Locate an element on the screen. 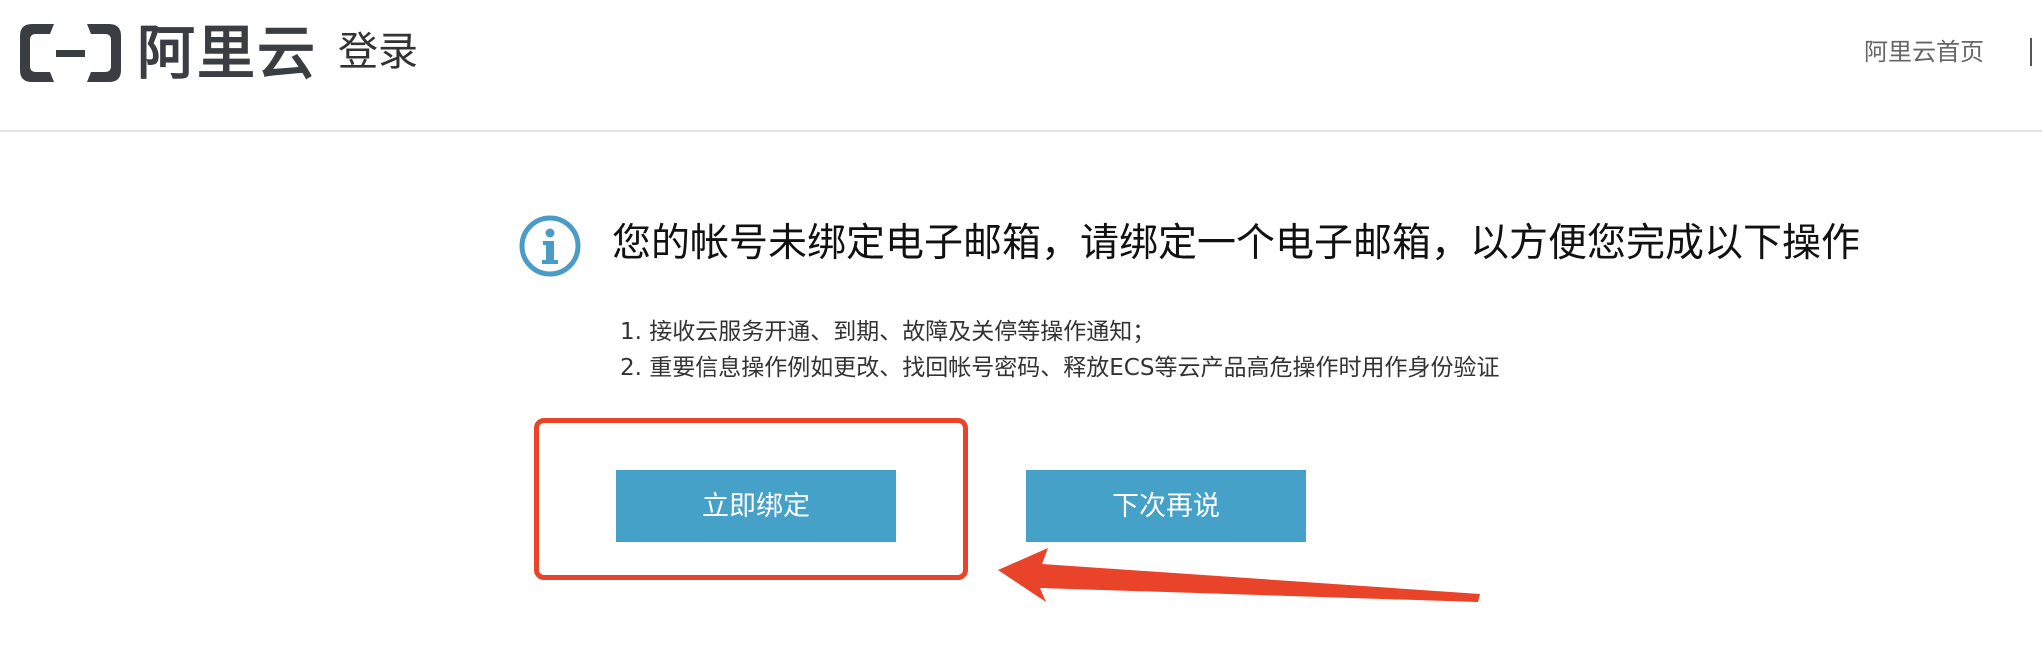 The width and height of the screenshot is (2042, 672). aliyun-logo: 阿里云 is located at coordinates (167, 53).